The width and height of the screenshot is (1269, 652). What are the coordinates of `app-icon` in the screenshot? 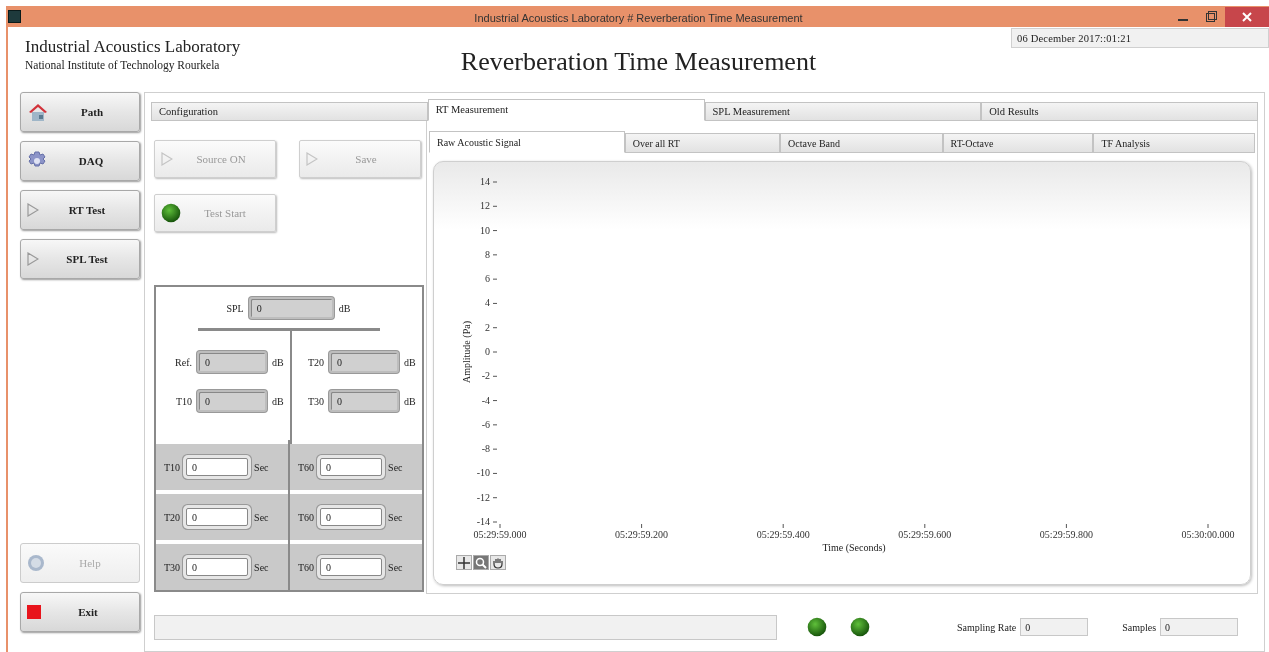 It's located at (14, 16).